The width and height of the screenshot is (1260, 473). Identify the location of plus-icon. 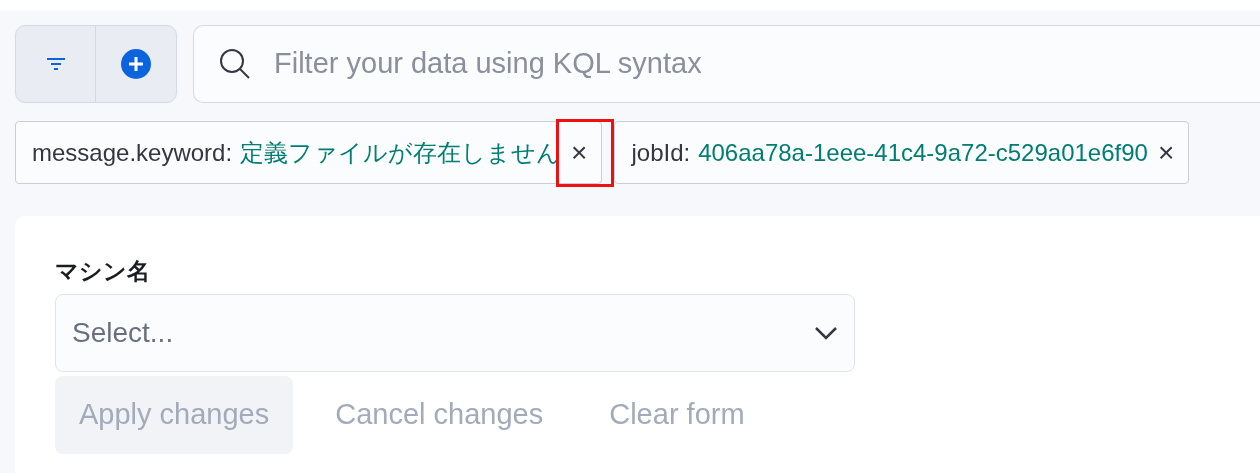
(136, 64).